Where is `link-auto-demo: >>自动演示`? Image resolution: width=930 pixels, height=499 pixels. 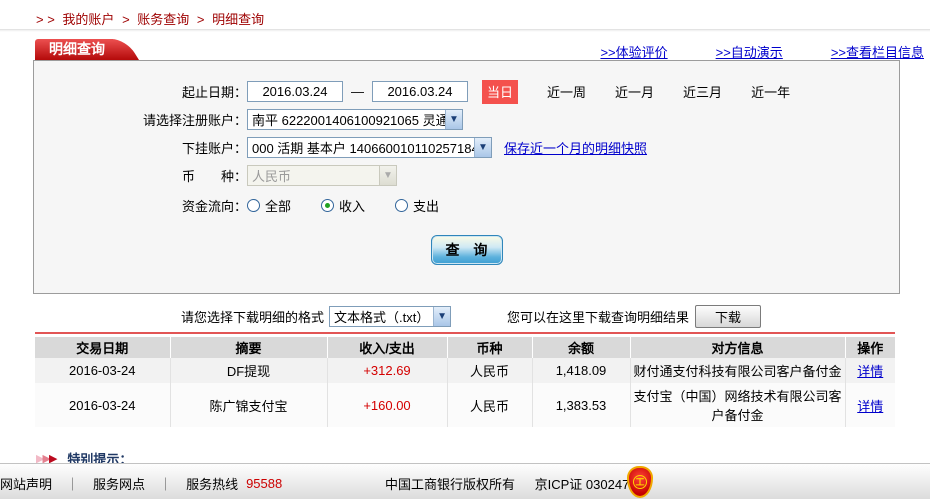
link-auto-demo: >>自动演示 is located at coordinates (749, 51).